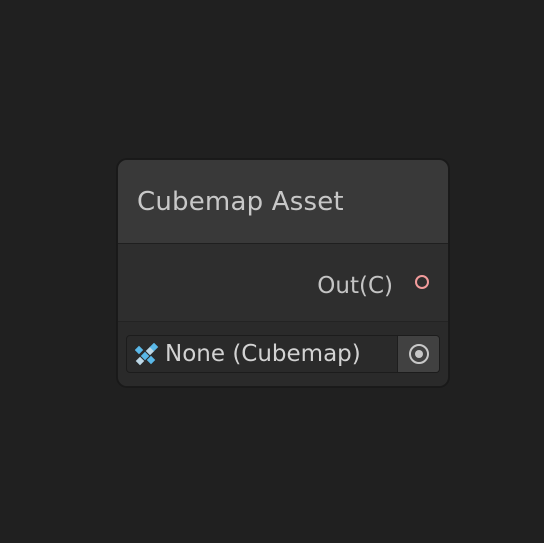 This screenshot has width=544, height=543. I want to click on output-port-connector, so click(422, 282).